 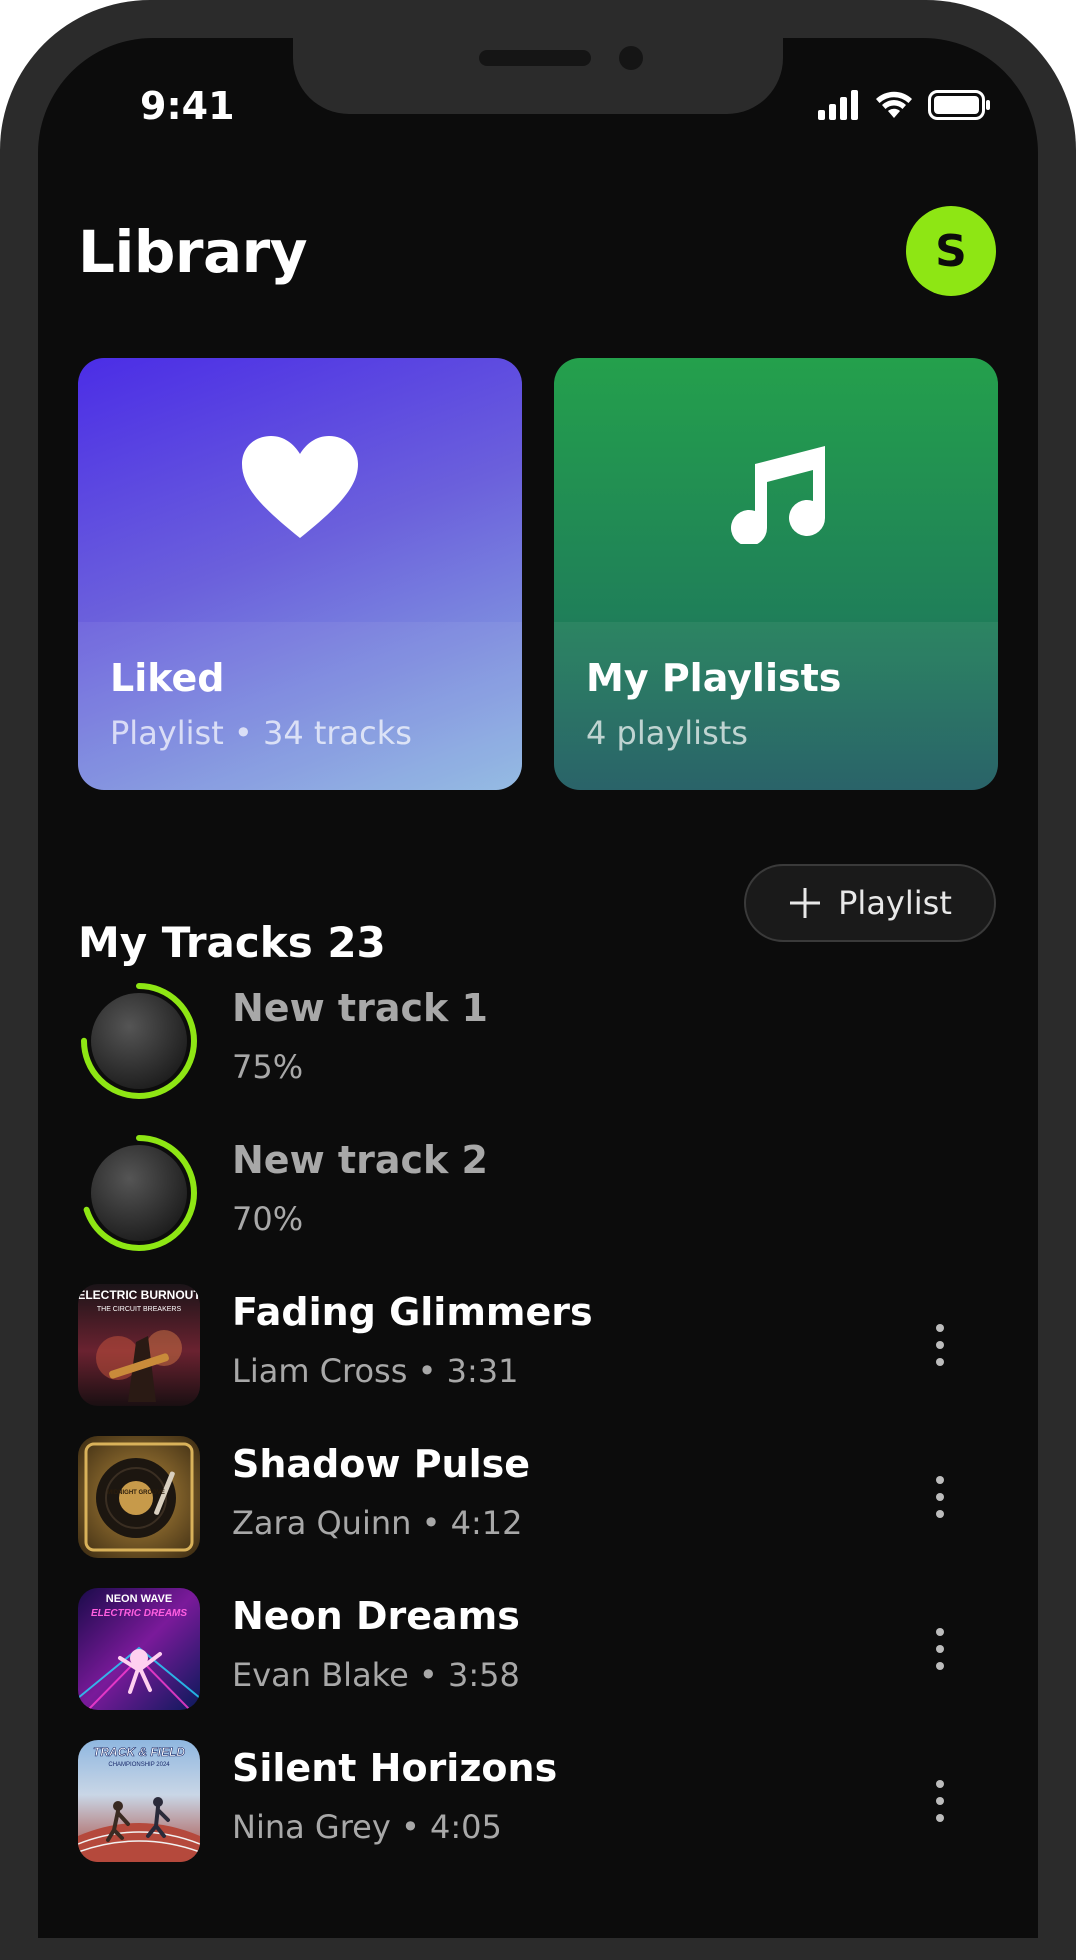 I want to click on liked-card: Liked Playlist • 34 tracks, so click(x=300, y=574).